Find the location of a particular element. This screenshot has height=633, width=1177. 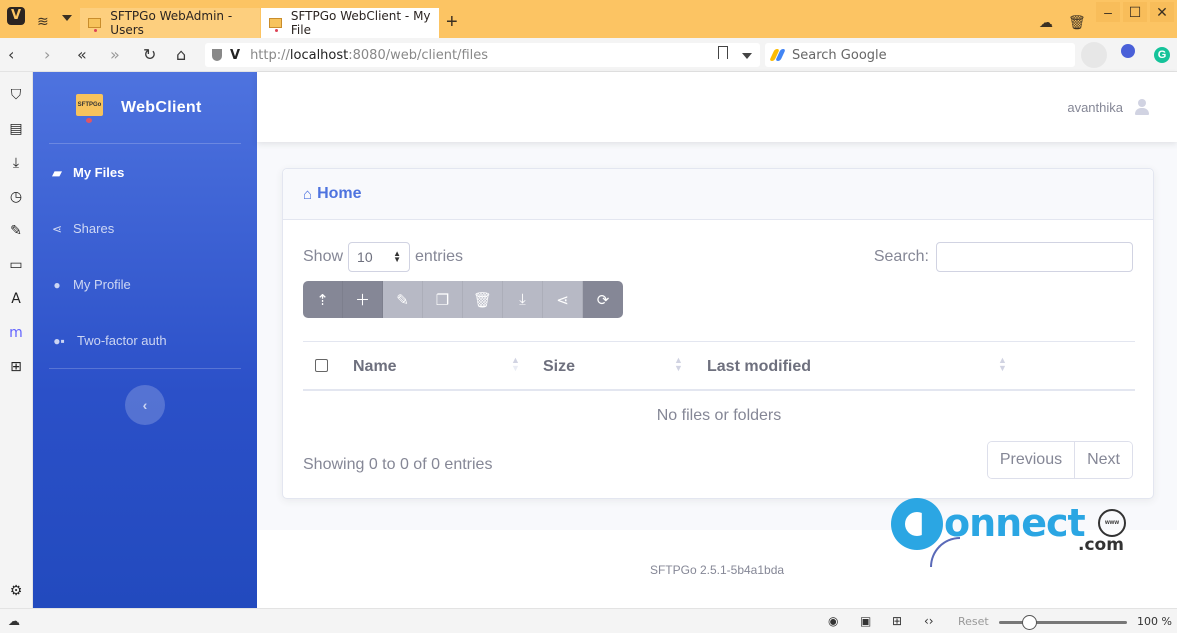

download-icon: ⤓ is located at coordinates (522, 299).